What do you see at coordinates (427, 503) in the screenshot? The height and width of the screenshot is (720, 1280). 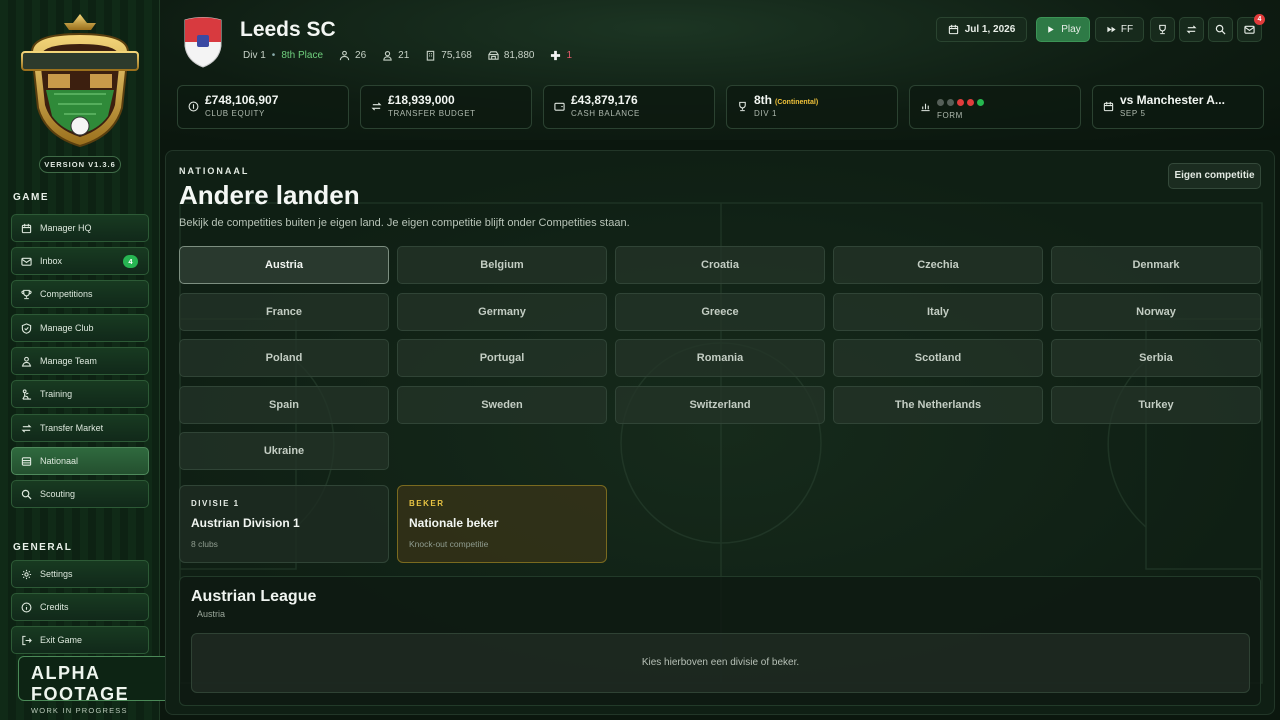 I see `competition-kicker: BEKER` at bounding box center [427, 503].